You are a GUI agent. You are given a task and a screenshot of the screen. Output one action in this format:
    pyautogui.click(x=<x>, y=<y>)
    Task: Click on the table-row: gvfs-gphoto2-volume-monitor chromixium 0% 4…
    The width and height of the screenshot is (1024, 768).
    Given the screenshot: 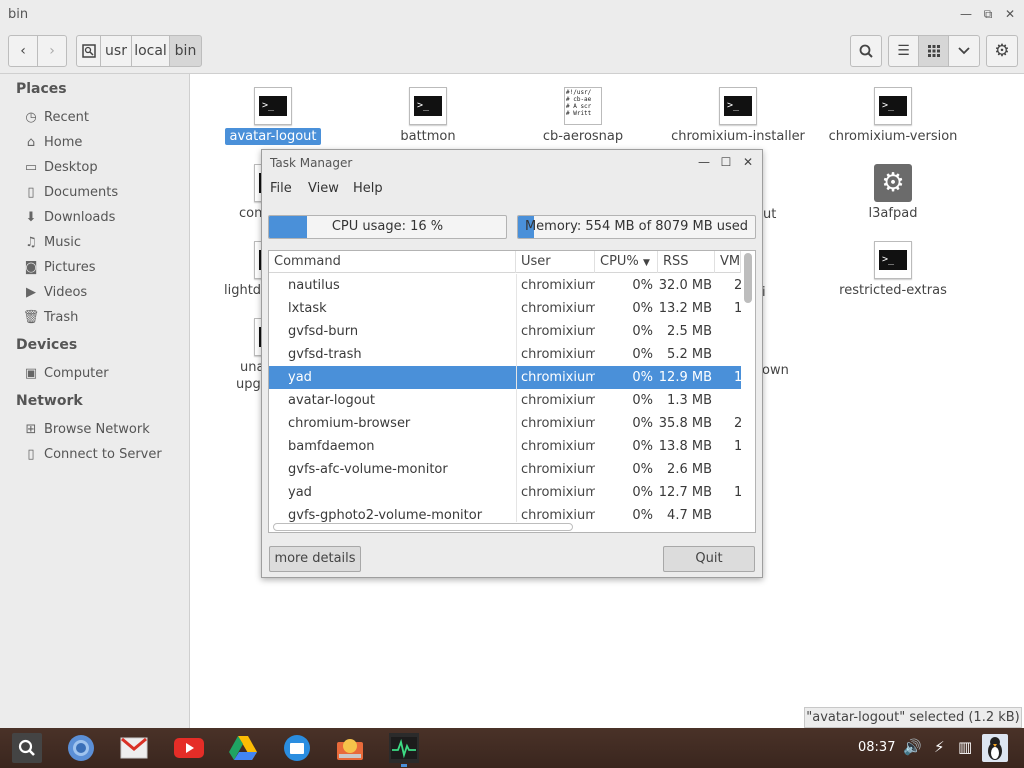 What is the action you would take?
    pyautogui.click(x=505, y=513)
    